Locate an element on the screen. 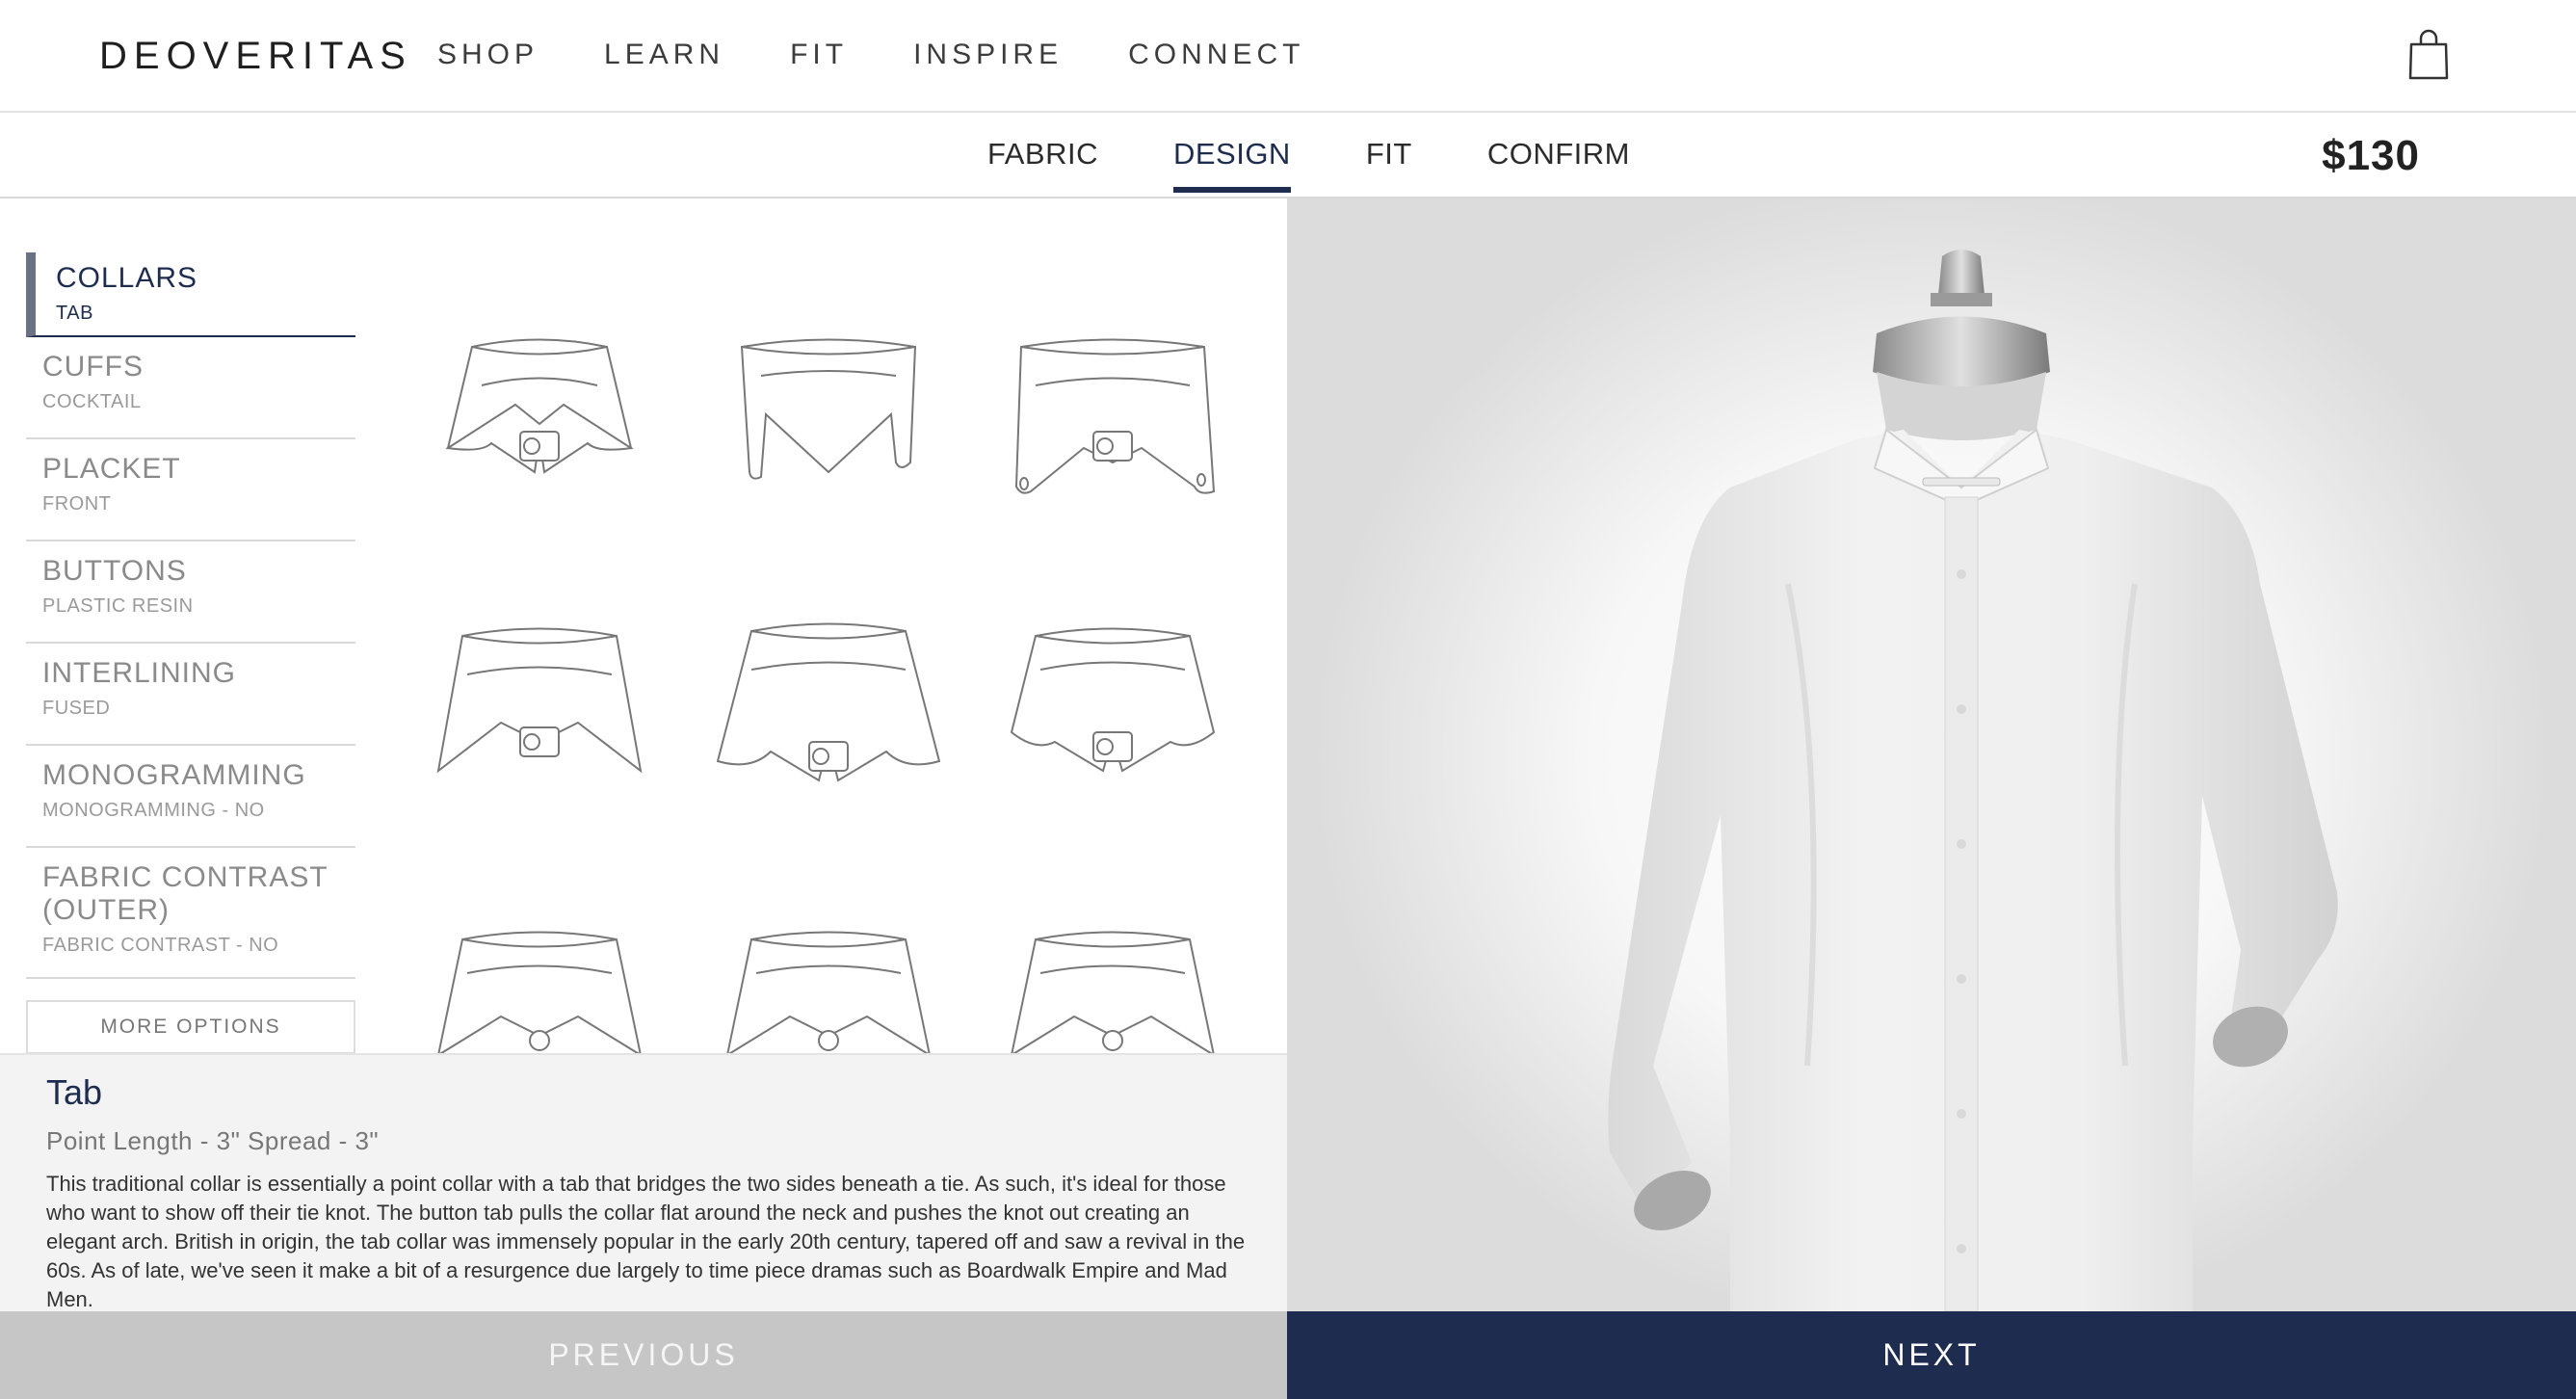 The height and width of the screenshot is (1399, 2576). sidebar-item-buttons: BUTTONS PLASTIC RESIN is located at coordinates (190, 592).